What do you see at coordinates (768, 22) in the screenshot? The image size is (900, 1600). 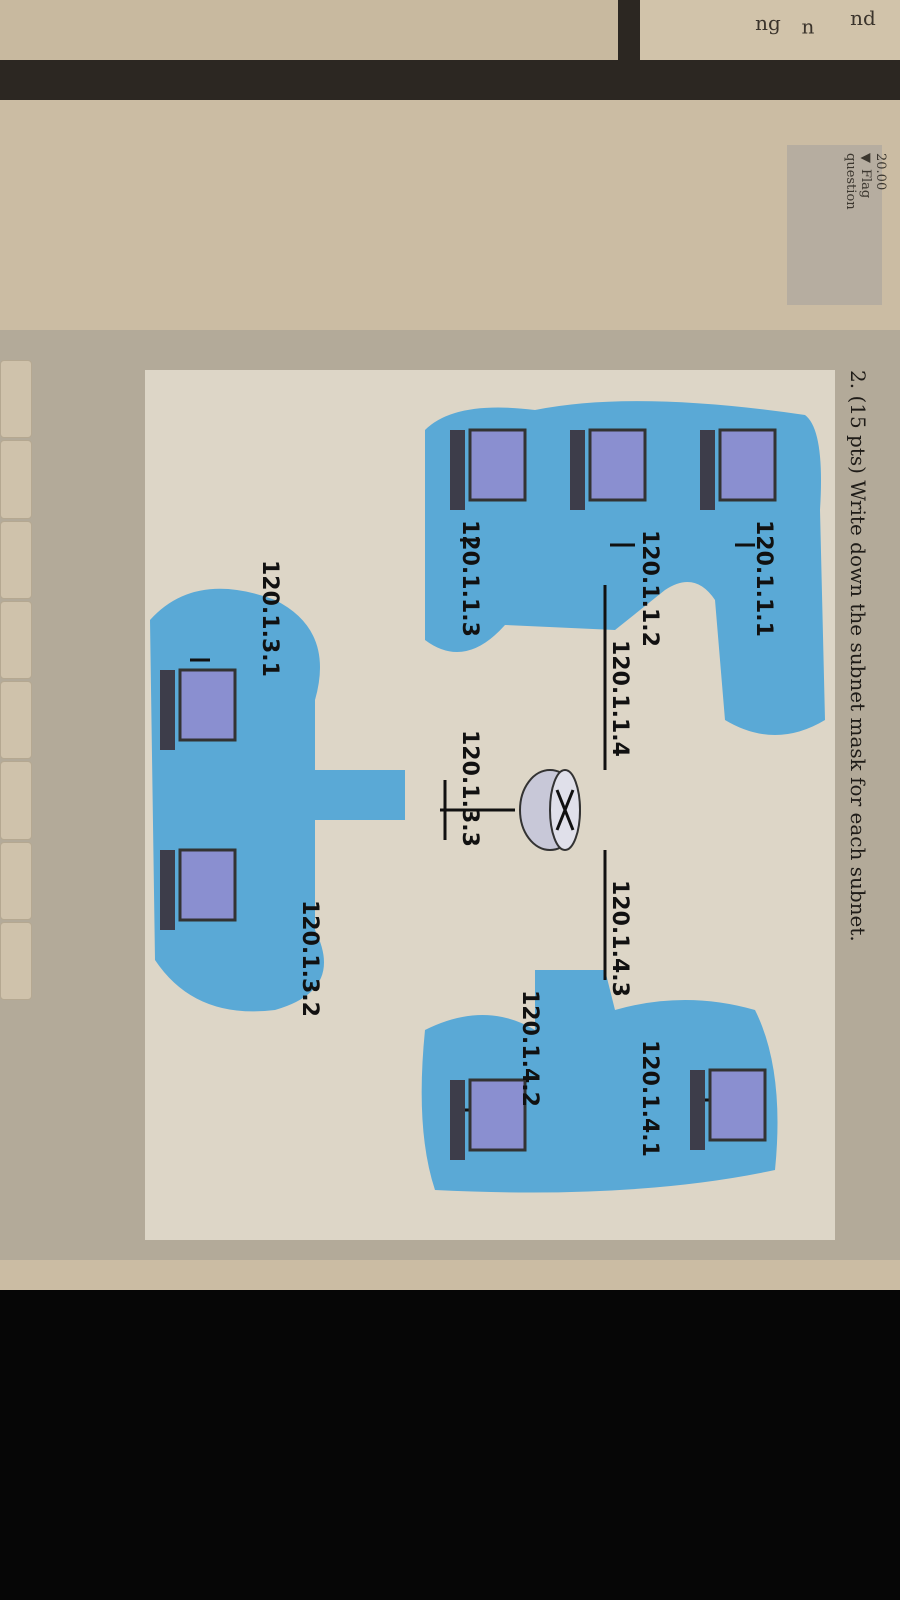 I see `nav-fragment: ng` at bounding box center [768, 22].